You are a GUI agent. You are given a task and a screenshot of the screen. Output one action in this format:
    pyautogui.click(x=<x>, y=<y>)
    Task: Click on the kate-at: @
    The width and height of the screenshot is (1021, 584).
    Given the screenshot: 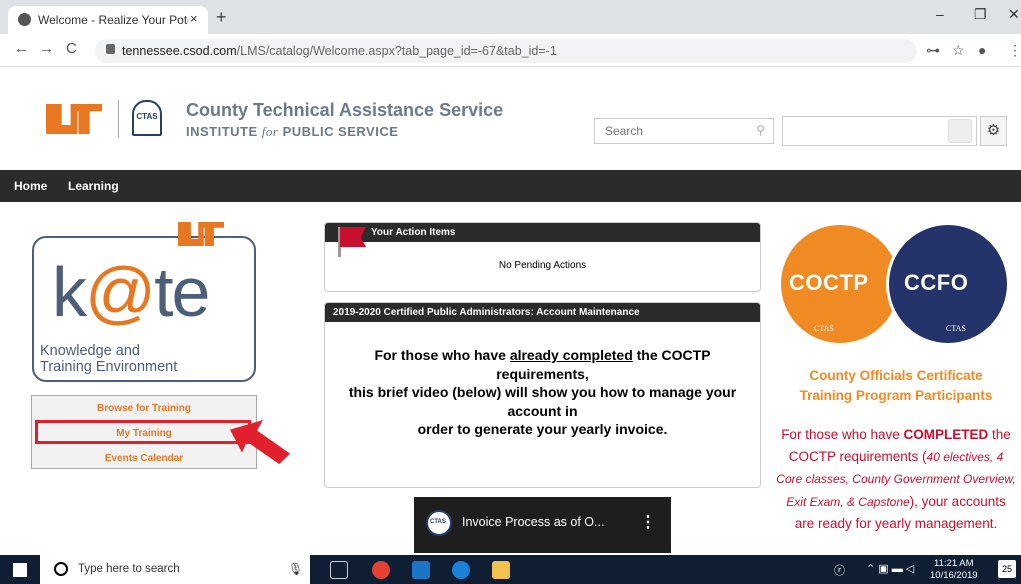 What is the action you would take?
    pyautogui.click(x=120, y=292)
    